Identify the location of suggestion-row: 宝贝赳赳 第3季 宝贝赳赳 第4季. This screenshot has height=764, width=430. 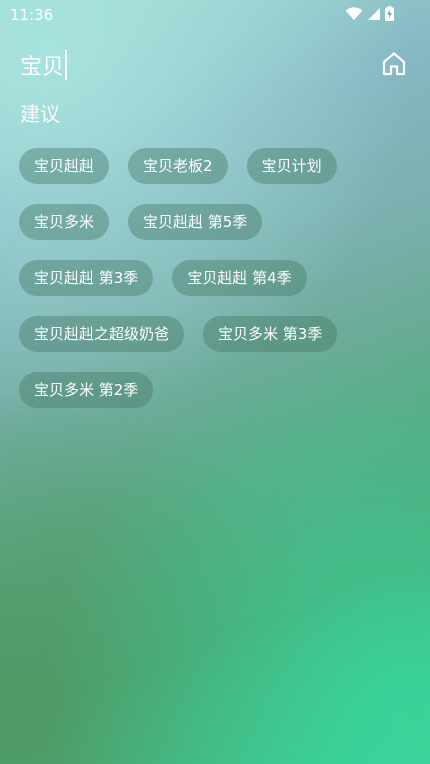
(216, 278).